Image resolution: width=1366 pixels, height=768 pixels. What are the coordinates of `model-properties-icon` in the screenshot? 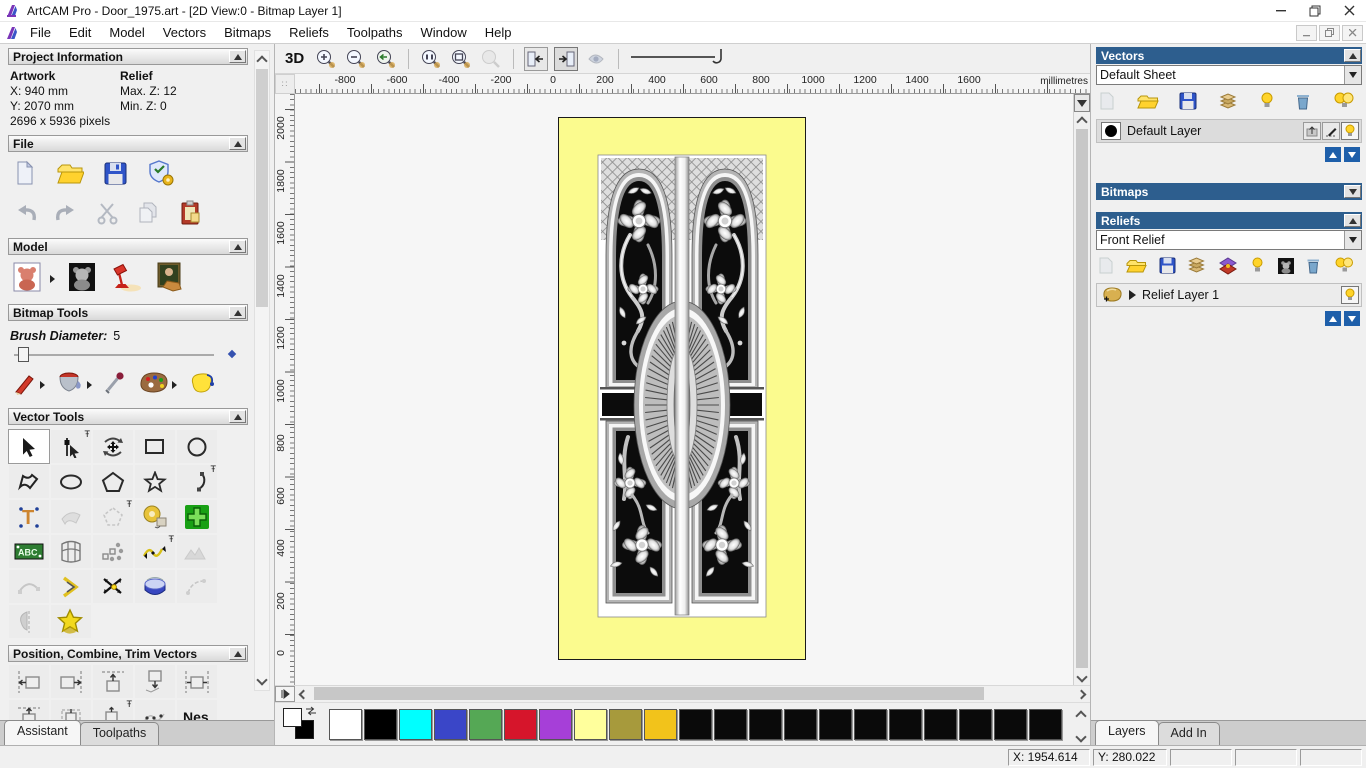 It's located at (161, 174).